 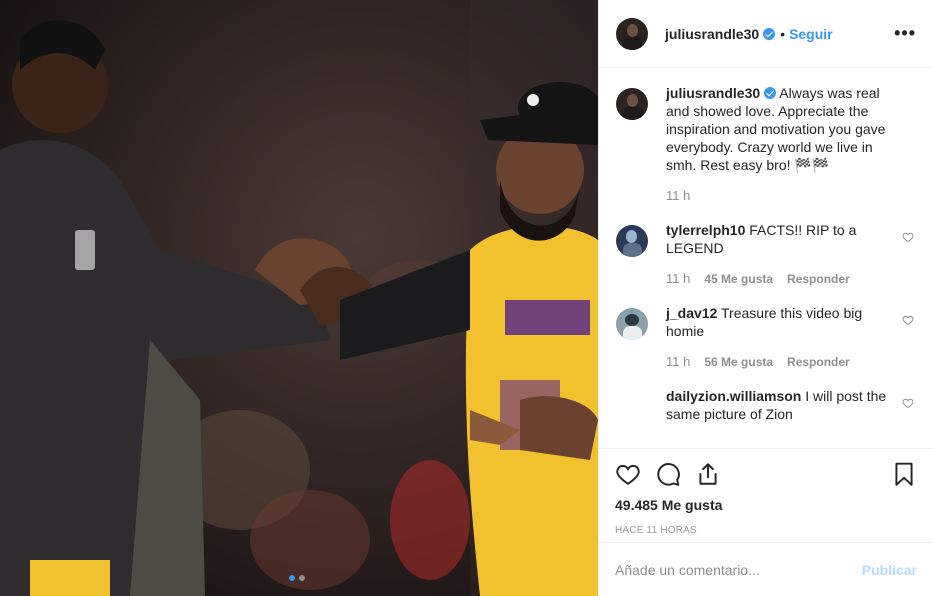 I want to click on comment-composer: Publicar, so click(x=765, y=569).